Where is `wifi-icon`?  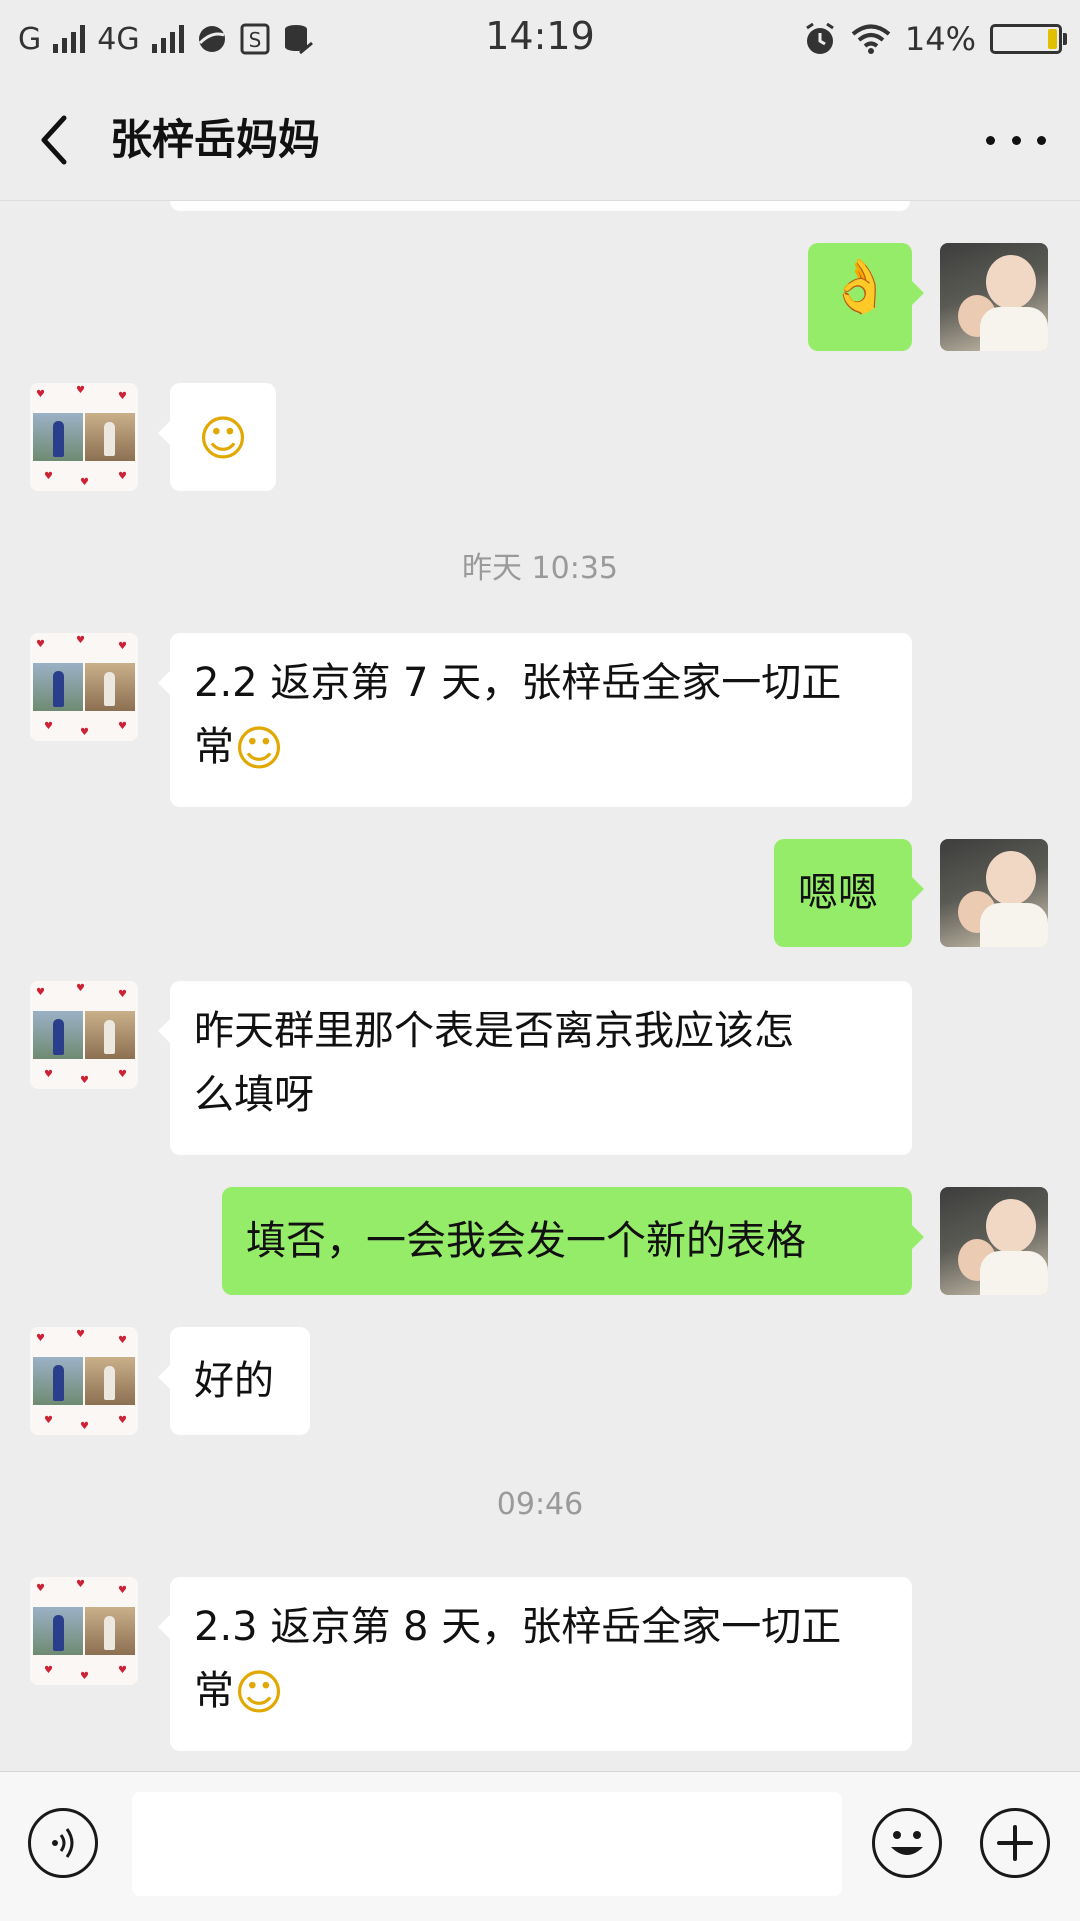
wifi-icon is located at coordinates (871, 39).